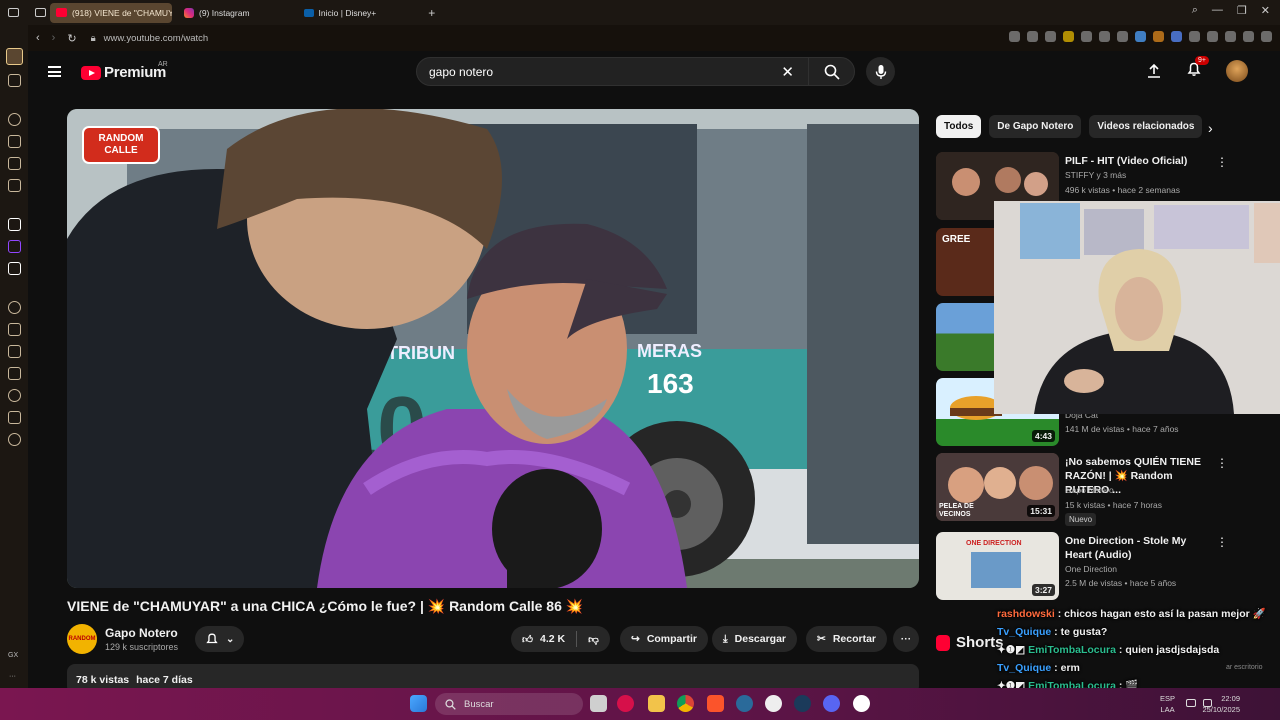 The width and height of the screenshot is (1280, 720). Describe the element at coordinates (527, 639) in the screenshot. I see `thumbs-up-icon: 👍︎` at that location.